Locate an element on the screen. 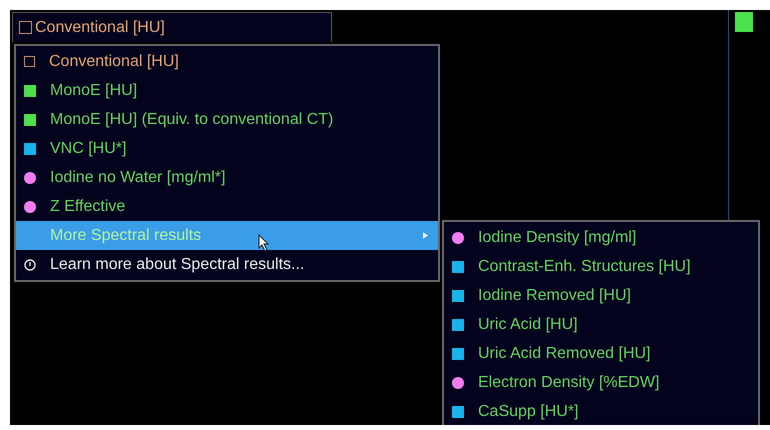 The height and width of the screenshot is (430, 770). legend-square-icon is located at coordinates (744, 22).